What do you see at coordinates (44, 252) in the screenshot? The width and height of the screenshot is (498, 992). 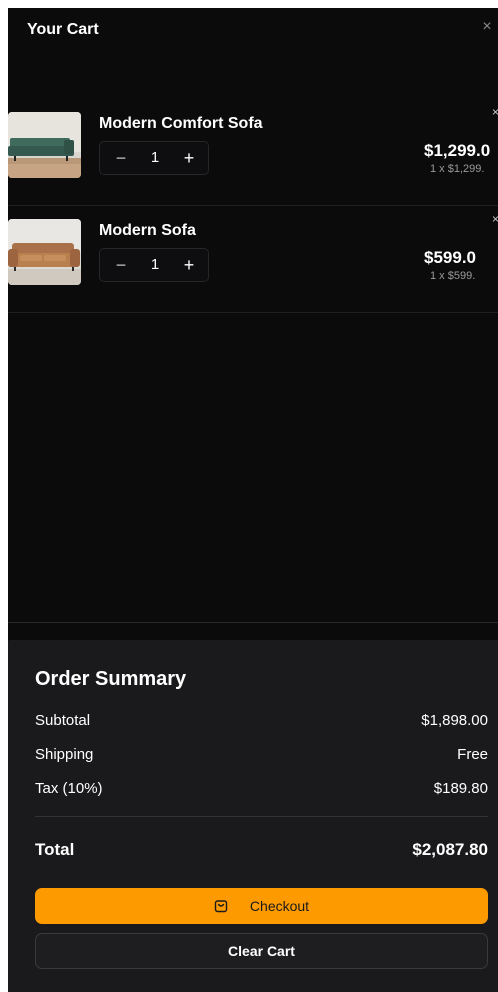 I see `product-image-tan-leather-sofa` at bounding box center [44, 252].